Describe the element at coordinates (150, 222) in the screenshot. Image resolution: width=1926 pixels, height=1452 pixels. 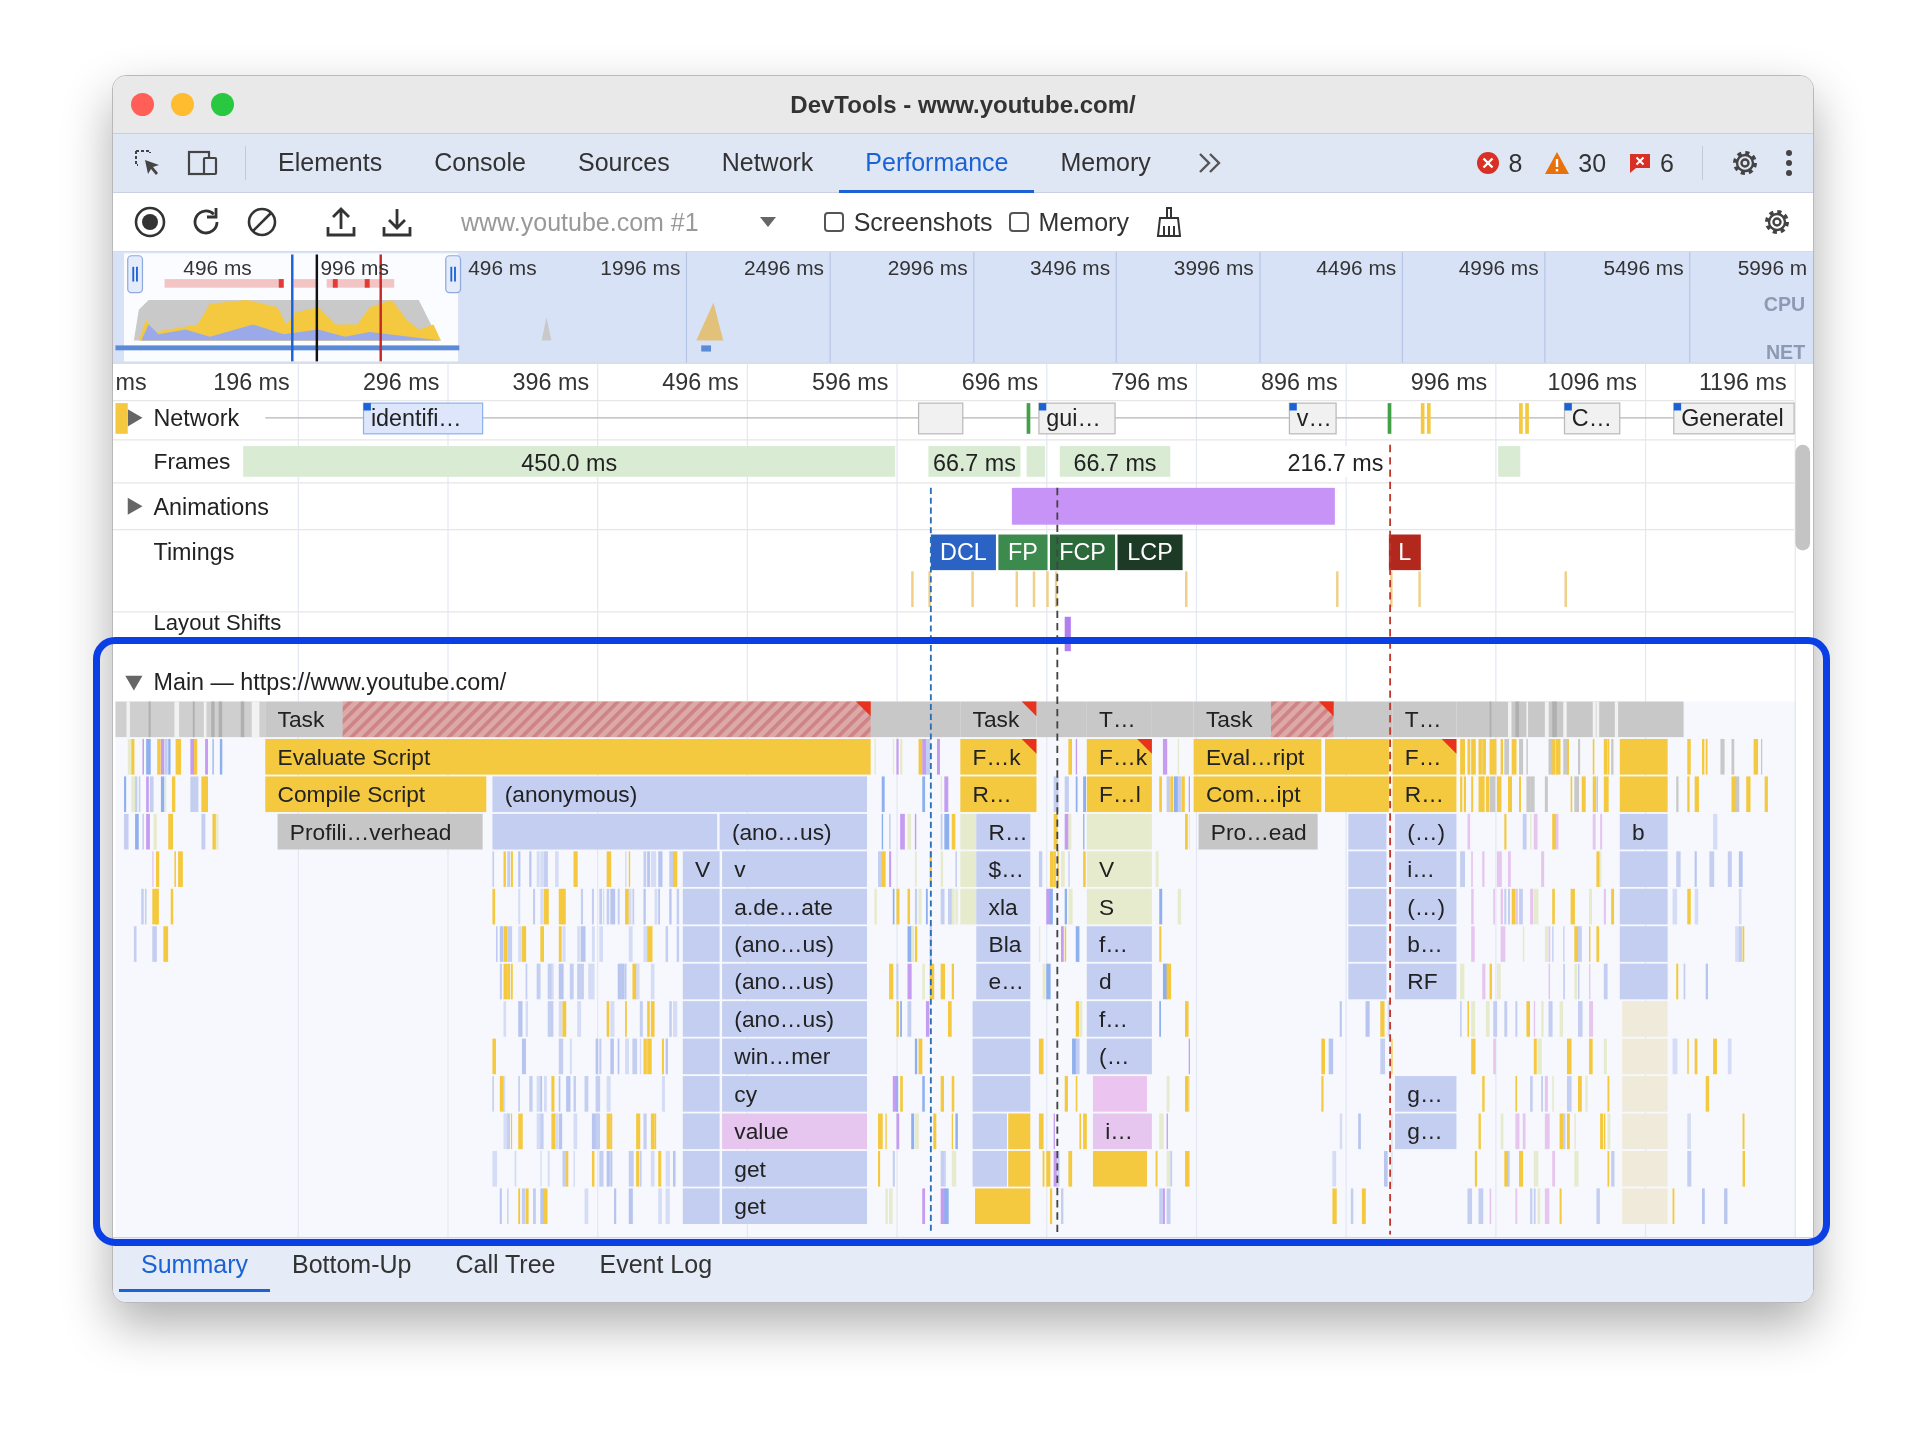
I see `record-icon` at that location.